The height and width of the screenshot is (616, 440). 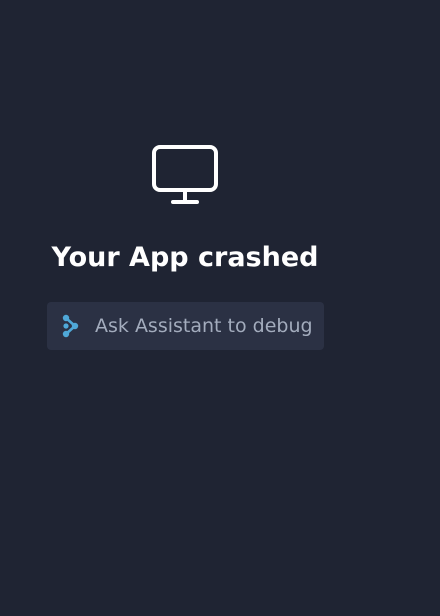 What do you see at coordinates (185, 257) in the screenshot?
I see `crash-title: Your App crashed` at bounding box center [185, 257].